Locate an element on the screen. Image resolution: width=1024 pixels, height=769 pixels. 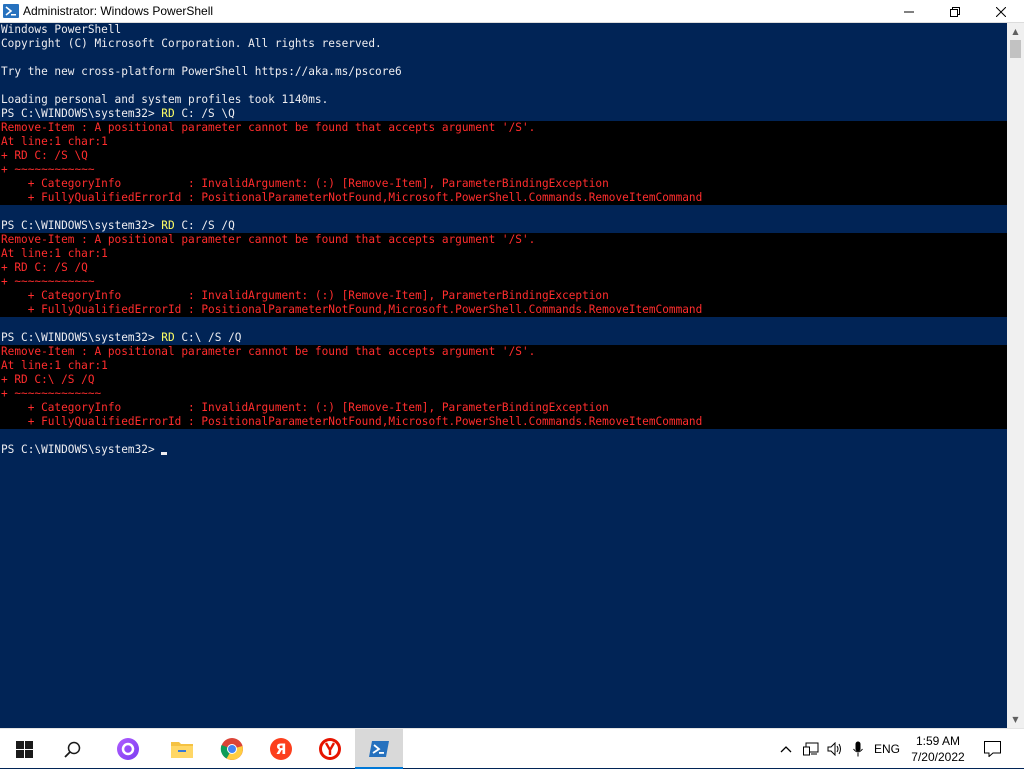
chrome-button is located at coordinates (232, 749).